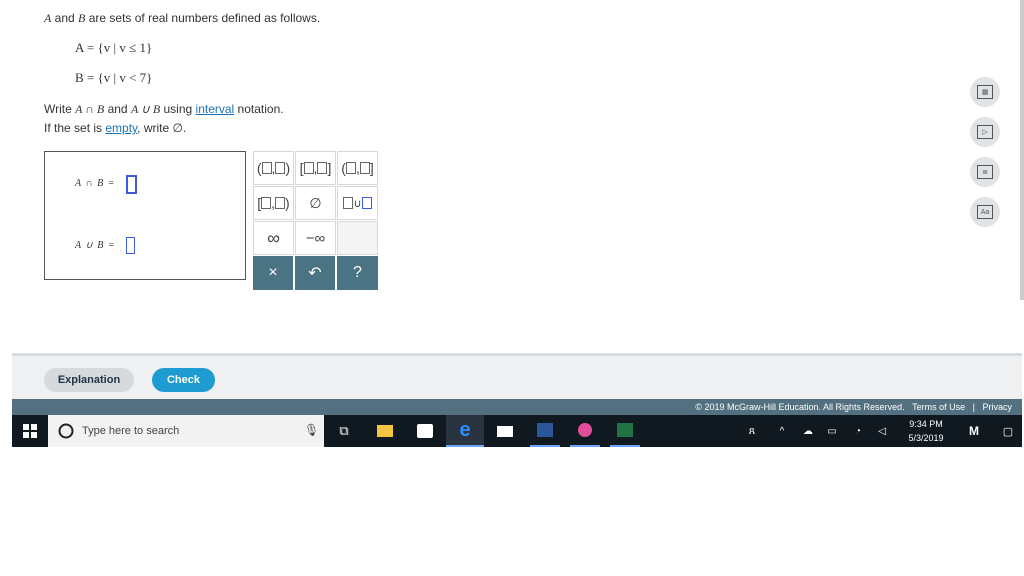 This screenshot has height=576, width=1024. Describe the element at coordinates (882, 431) in the screenshot. I see `volume-icon: ◁` at that location.